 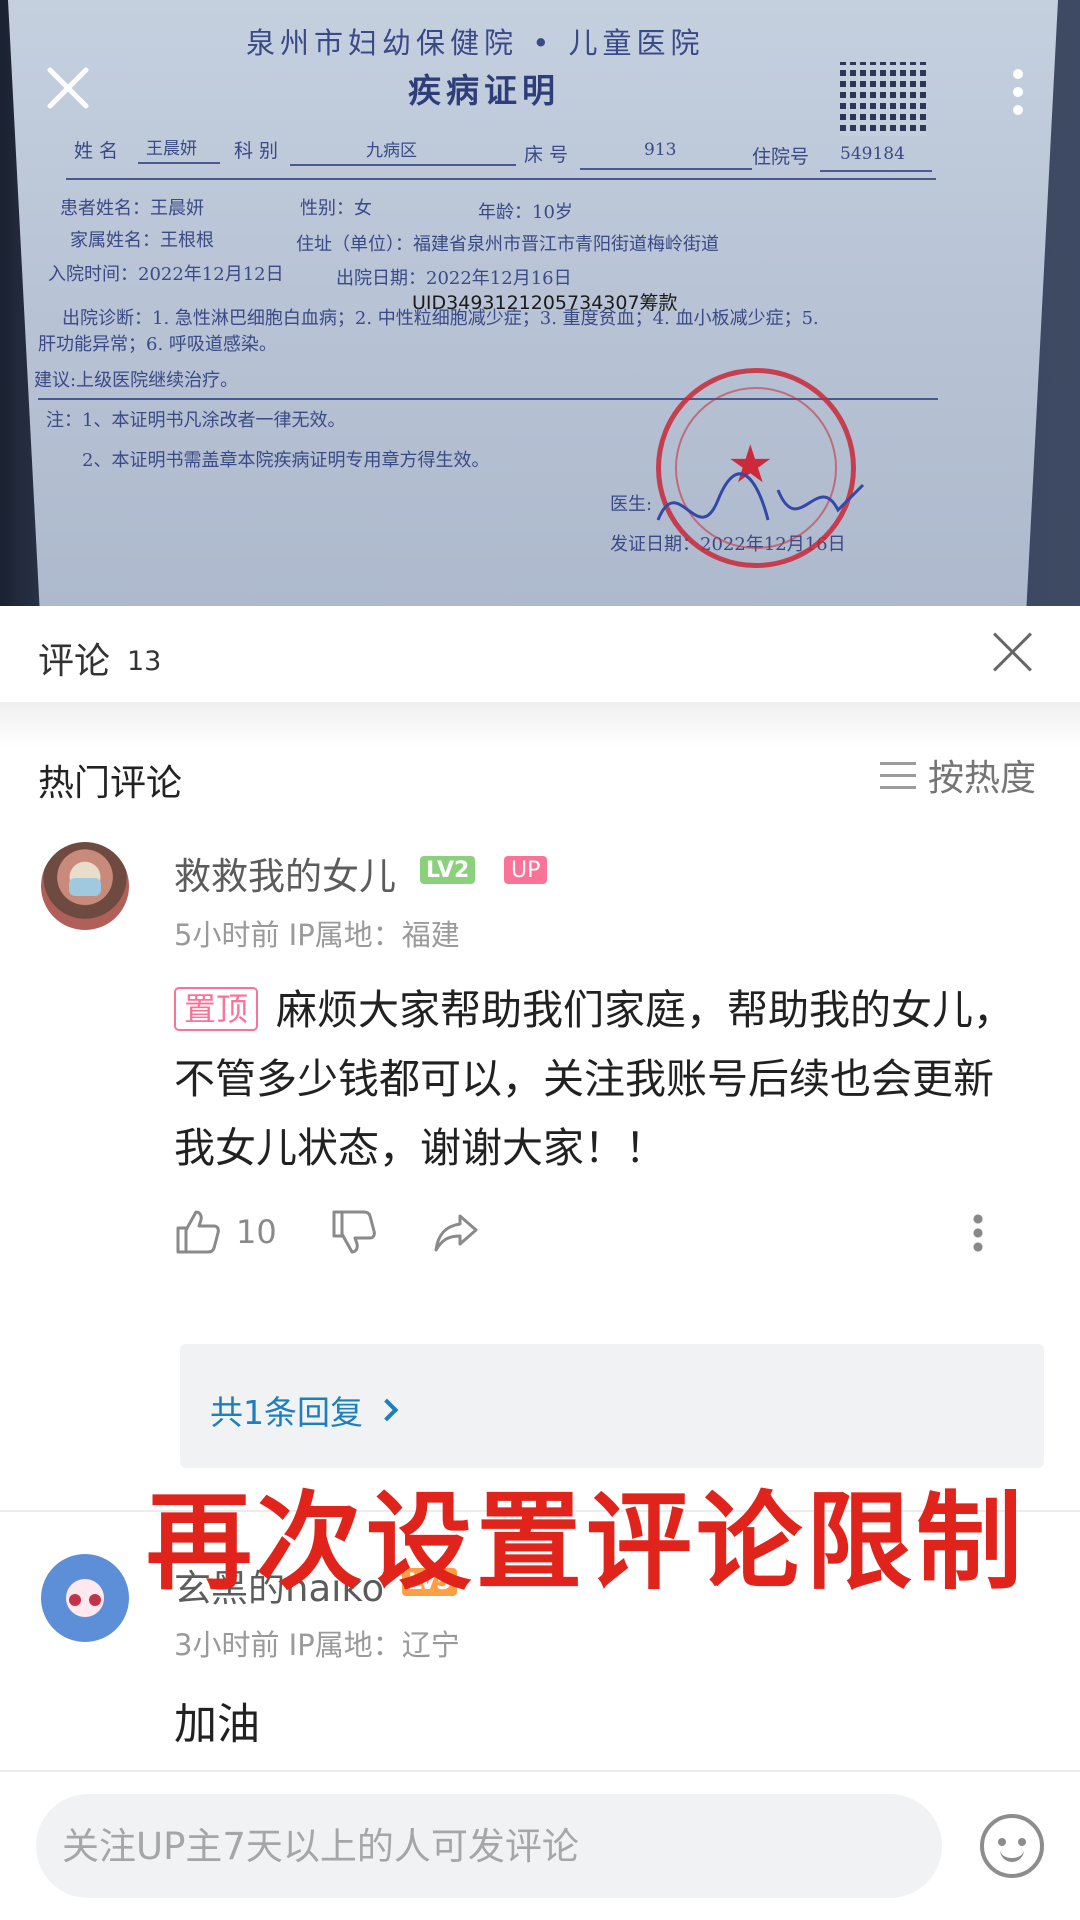 I want to click on overlay-caption: 再次设置评论限制, so click(x=586, y=1542).